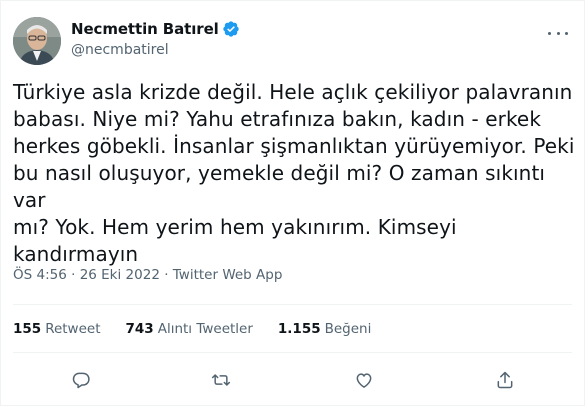  I want to click on tweet-source: Twitter Web App, so click(228, 275).